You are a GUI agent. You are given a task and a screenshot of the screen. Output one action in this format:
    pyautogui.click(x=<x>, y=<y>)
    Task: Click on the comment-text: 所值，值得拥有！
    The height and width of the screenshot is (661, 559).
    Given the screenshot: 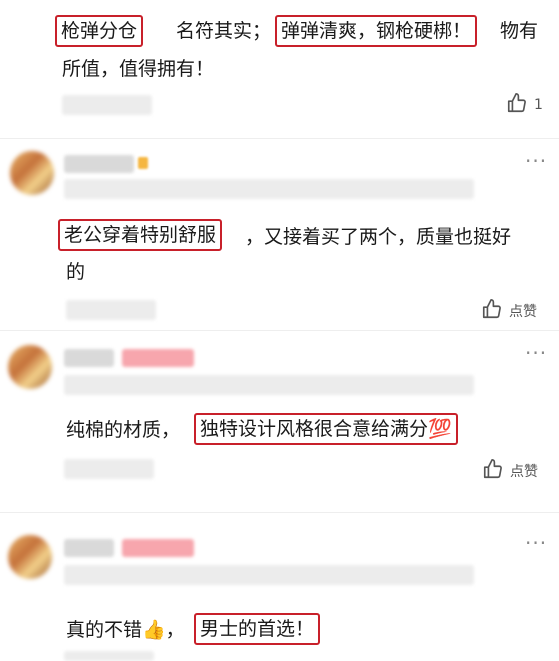 What is the action you would take?
    pyautogui.click(x=138, y=69)
    